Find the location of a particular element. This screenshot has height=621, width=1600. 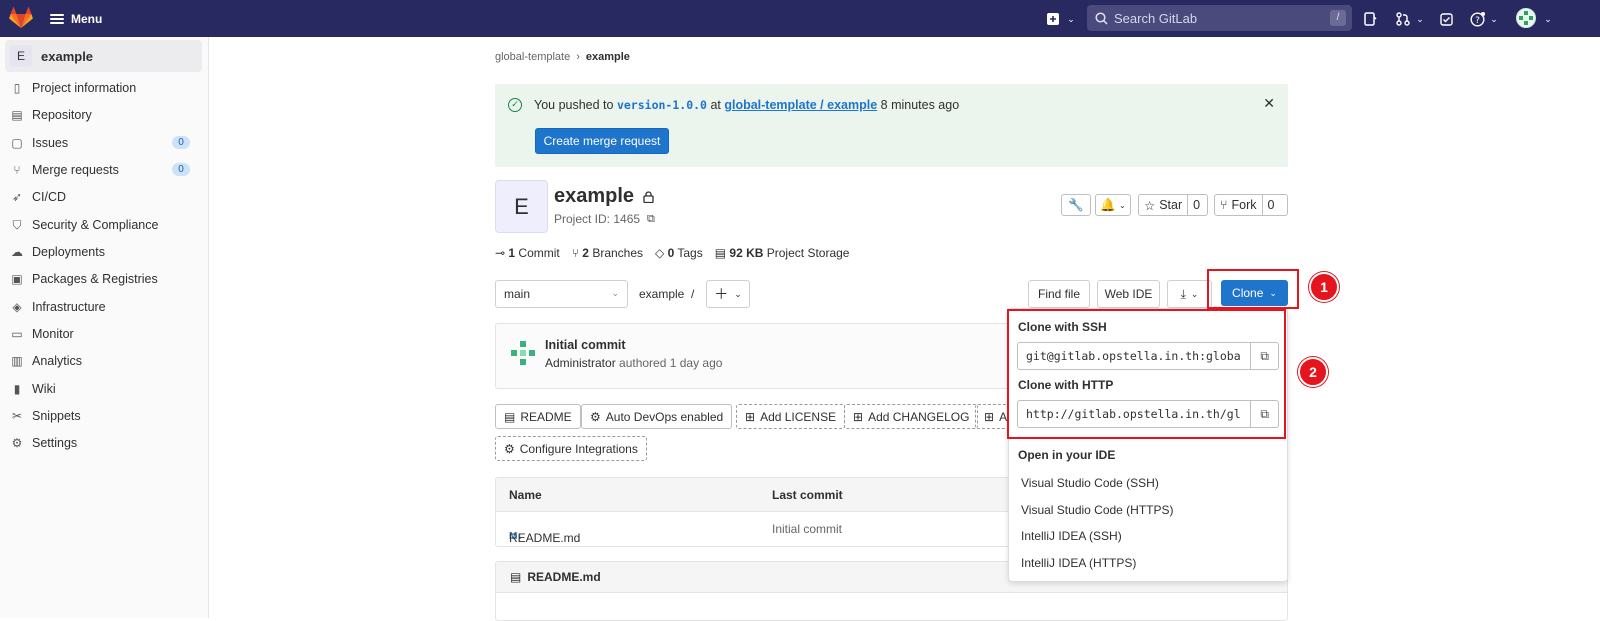

sidebar-item-security: ⛉ Security & Compliance is located at coordinates (106, 225).